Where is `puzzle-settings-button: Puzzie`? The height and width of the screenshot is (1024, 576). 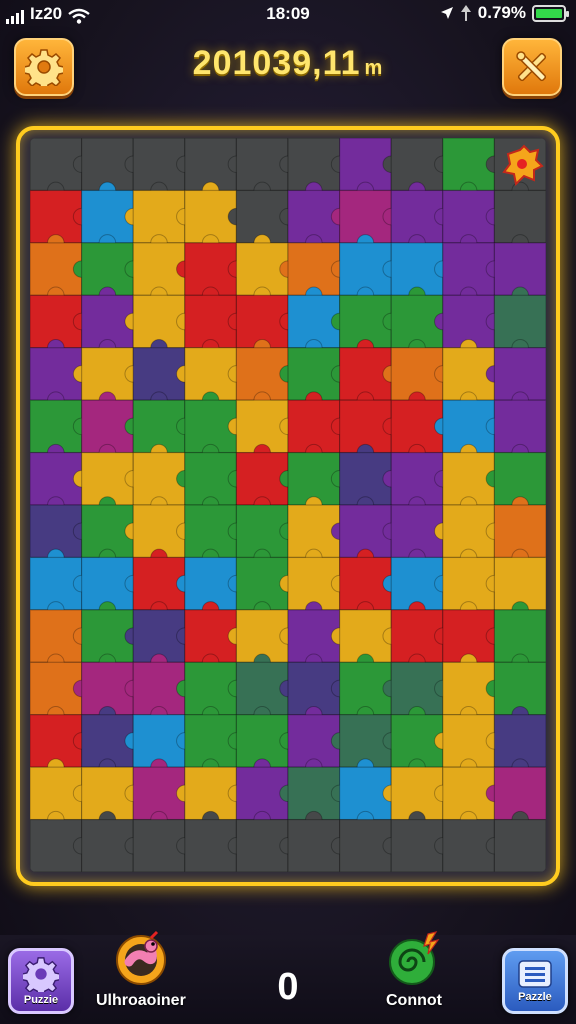 puzzle-settings-button: Puzzie is located at coordinates (41, 981).